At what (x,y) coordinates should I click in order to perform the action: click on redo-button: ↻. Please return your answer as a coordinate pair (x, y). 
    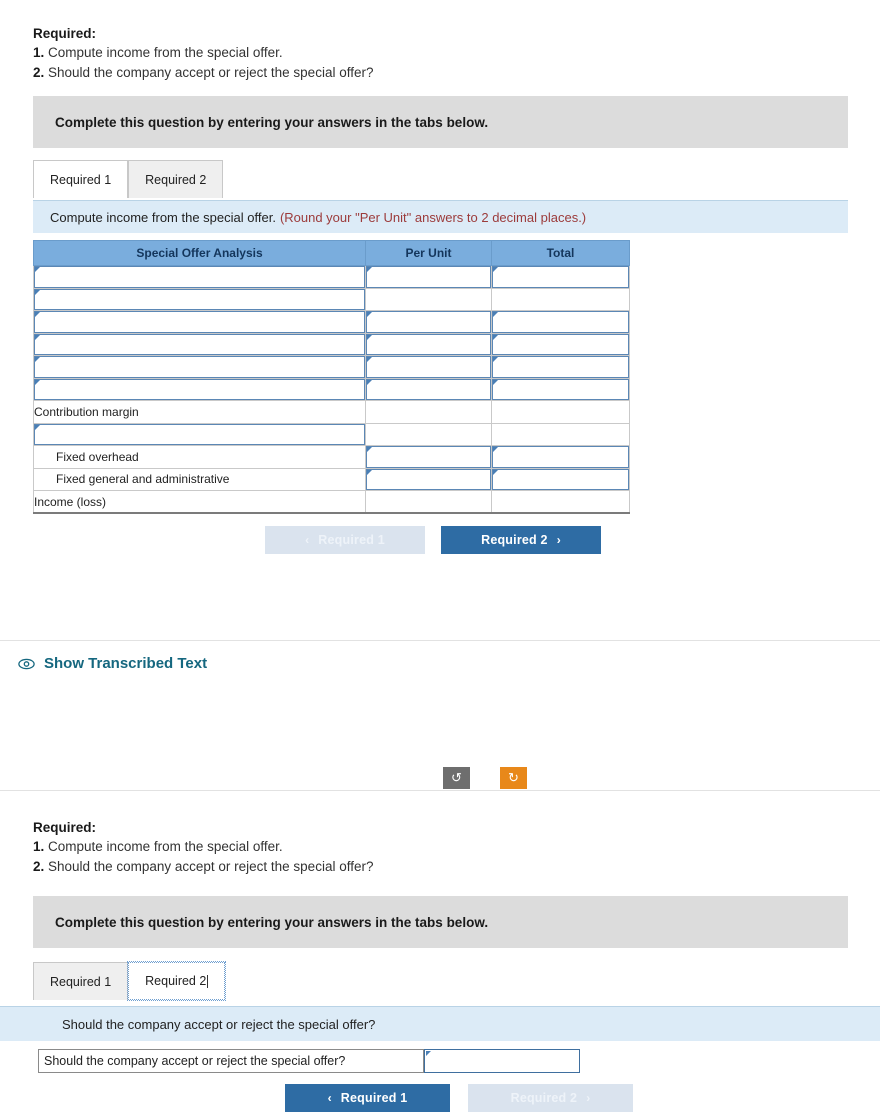
    Looking at the image, I should click on (513, 778).